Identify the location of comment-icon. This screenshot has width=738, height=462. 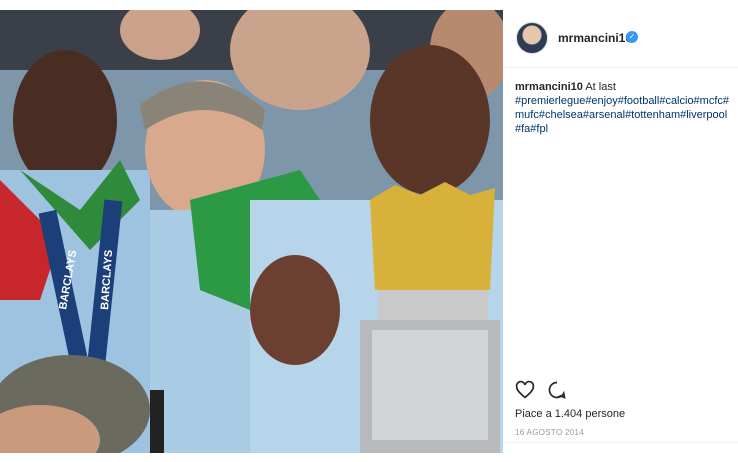
(557, 390).